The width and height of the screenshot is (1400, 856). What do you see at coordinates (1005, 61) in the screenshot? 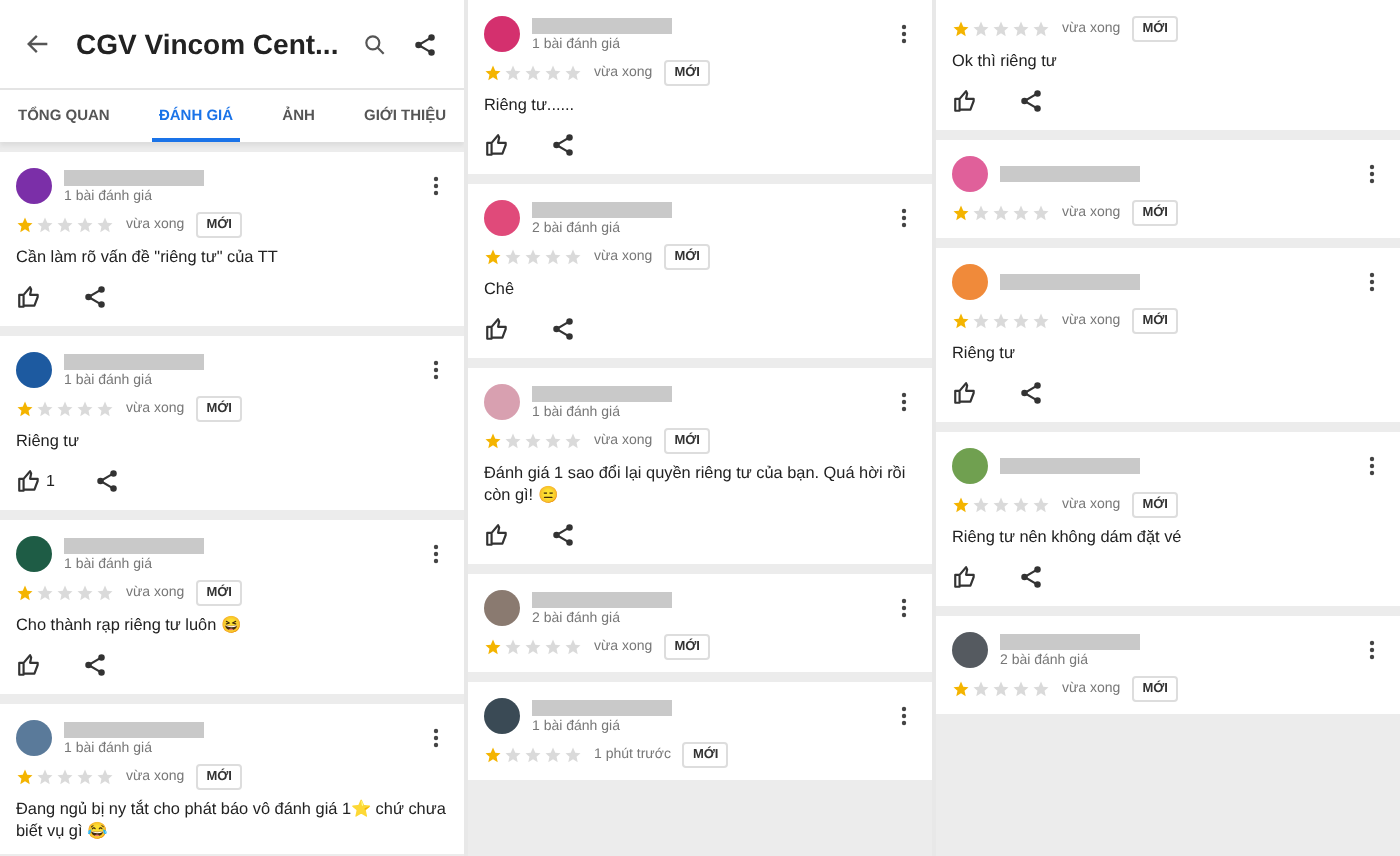
I see `review-text: Ok thì riêng tư` at bounding box center [1005, 61].